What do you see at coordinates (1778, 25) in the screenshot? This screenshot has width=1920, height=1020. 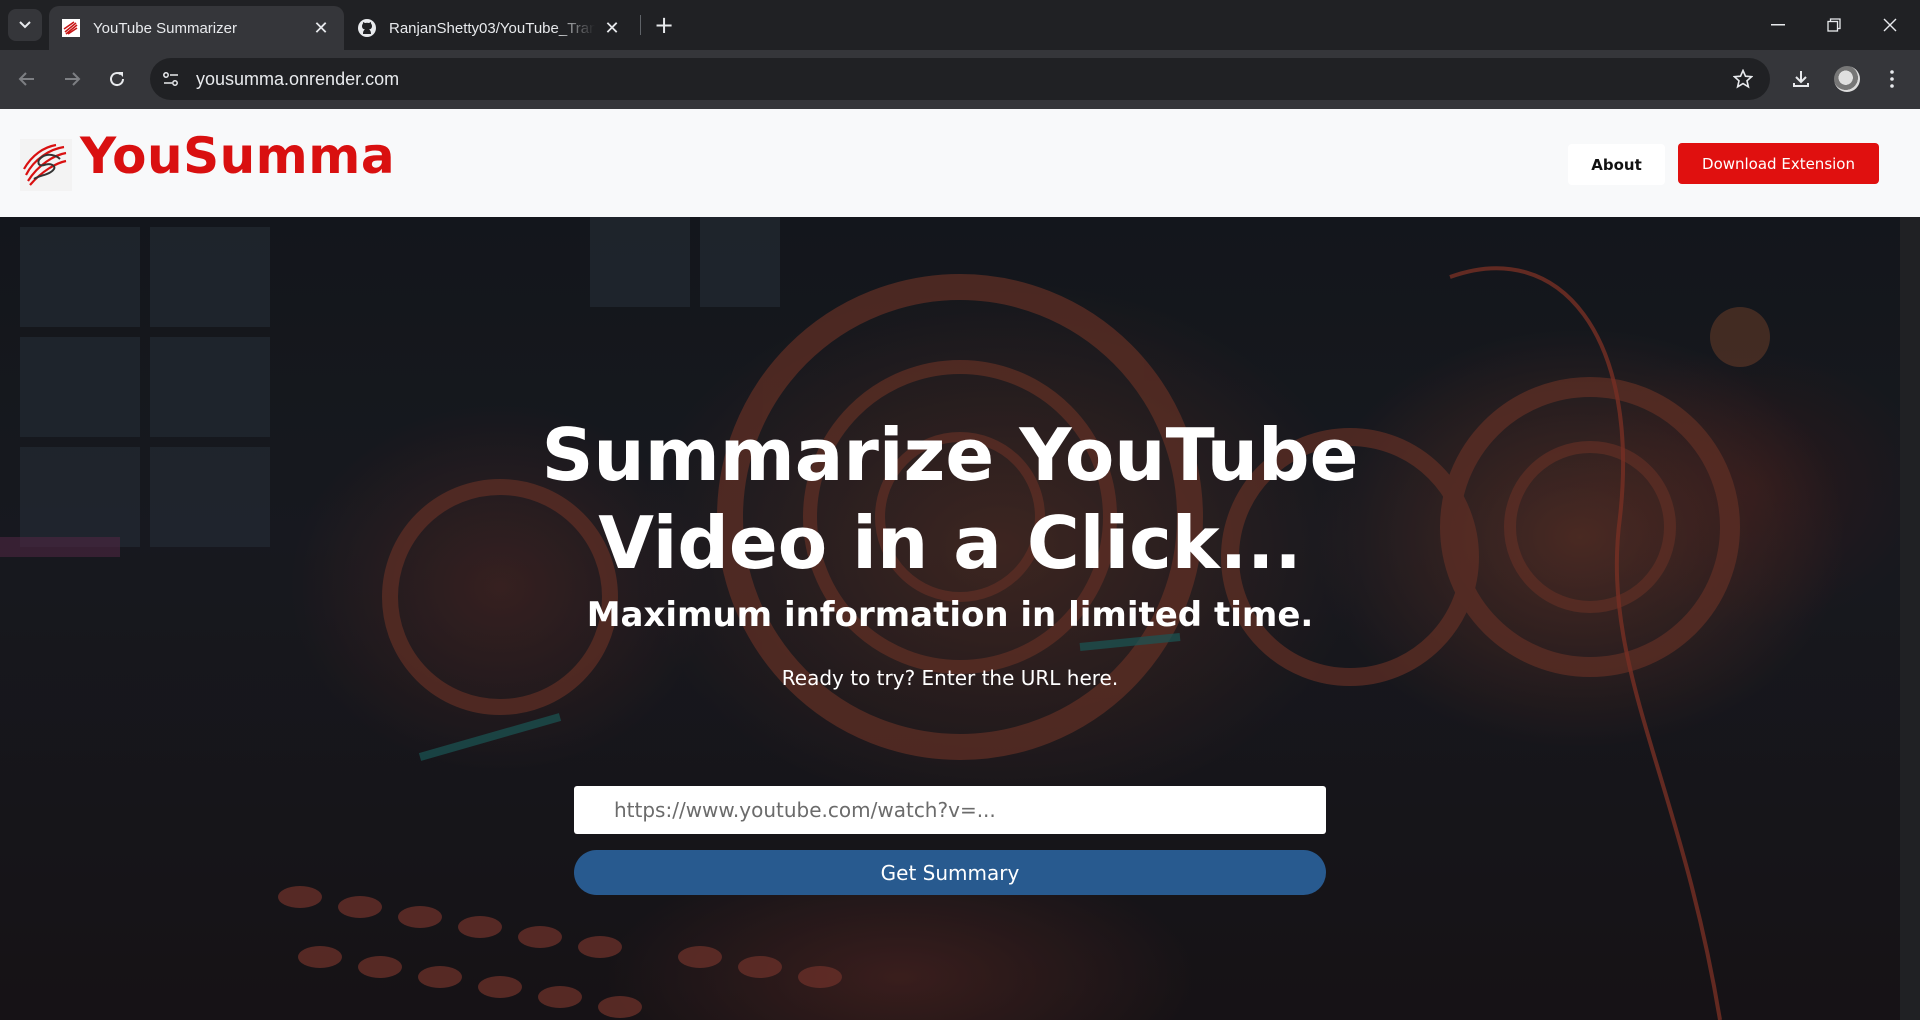 I see `minimize-icon` at bounding box center [1778, 25].